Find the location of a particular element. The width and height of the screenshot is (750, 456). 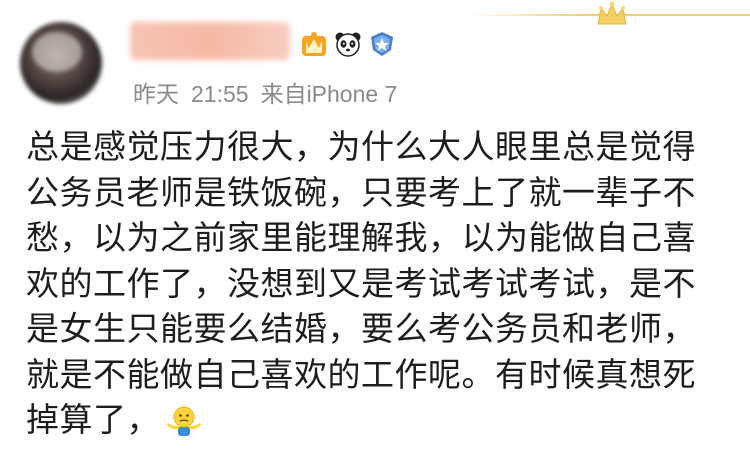

post-text-line-content: 掉算了， is located at coordinates (93, 419).